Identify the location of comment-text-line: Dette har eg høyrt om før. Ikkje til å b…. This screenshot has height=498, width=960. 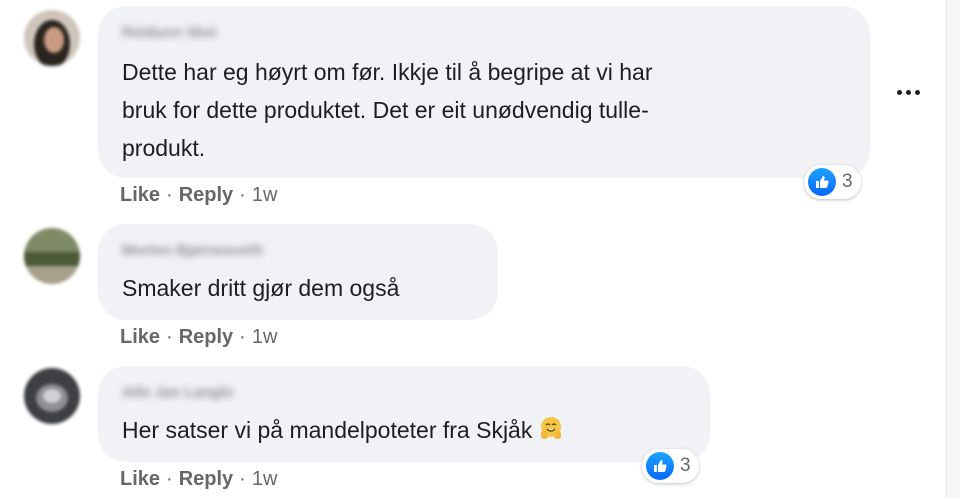
(387, 72).